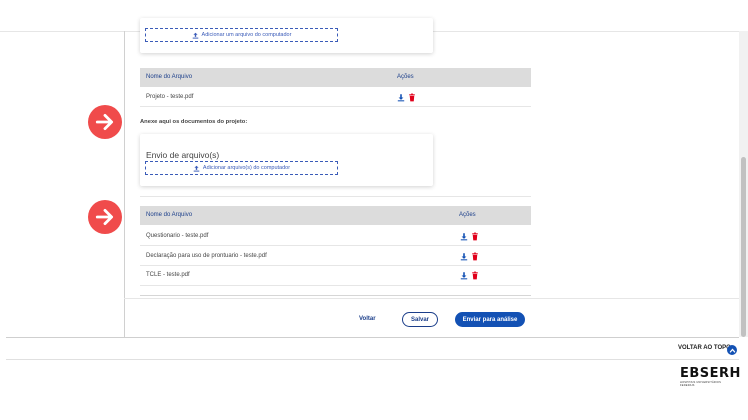 The width and height of the screenshot is (748, 420). Describe the element at coordinates (246, 35) in the screenshot. I see `add-file-button-label: Adicionar um arquivo do computador` at that location.